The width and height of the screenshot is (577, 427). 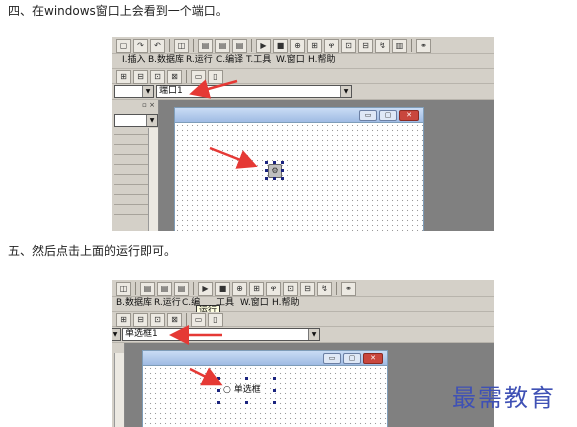 What do you see at coordinates (92, 251) in the screenshot?
I see `step-5-caption: 五、然后点击上面的运行即可。` at bounding box center [92, 251].